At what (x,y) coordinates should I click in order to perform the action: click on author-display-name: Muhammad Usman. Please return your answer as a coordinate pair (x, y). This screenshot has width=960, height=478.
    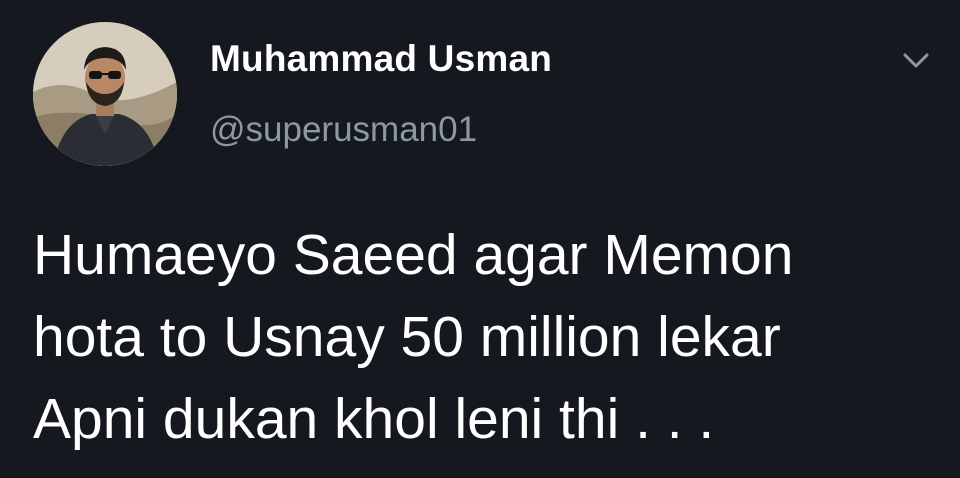
    Looking at the image, I should click on (381, 59).